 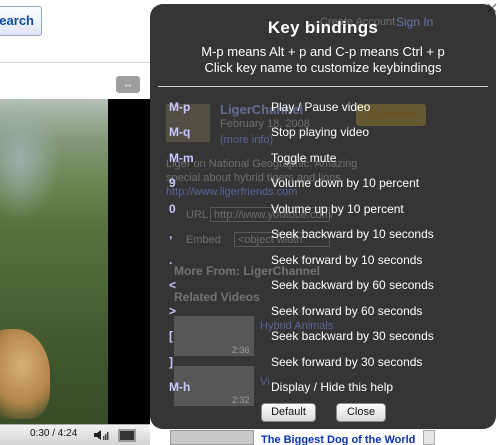 What do you see at coordinates (212, 437) in the screenshot?
I see `related-video-thumbnail` at bounding box center [212, 437].